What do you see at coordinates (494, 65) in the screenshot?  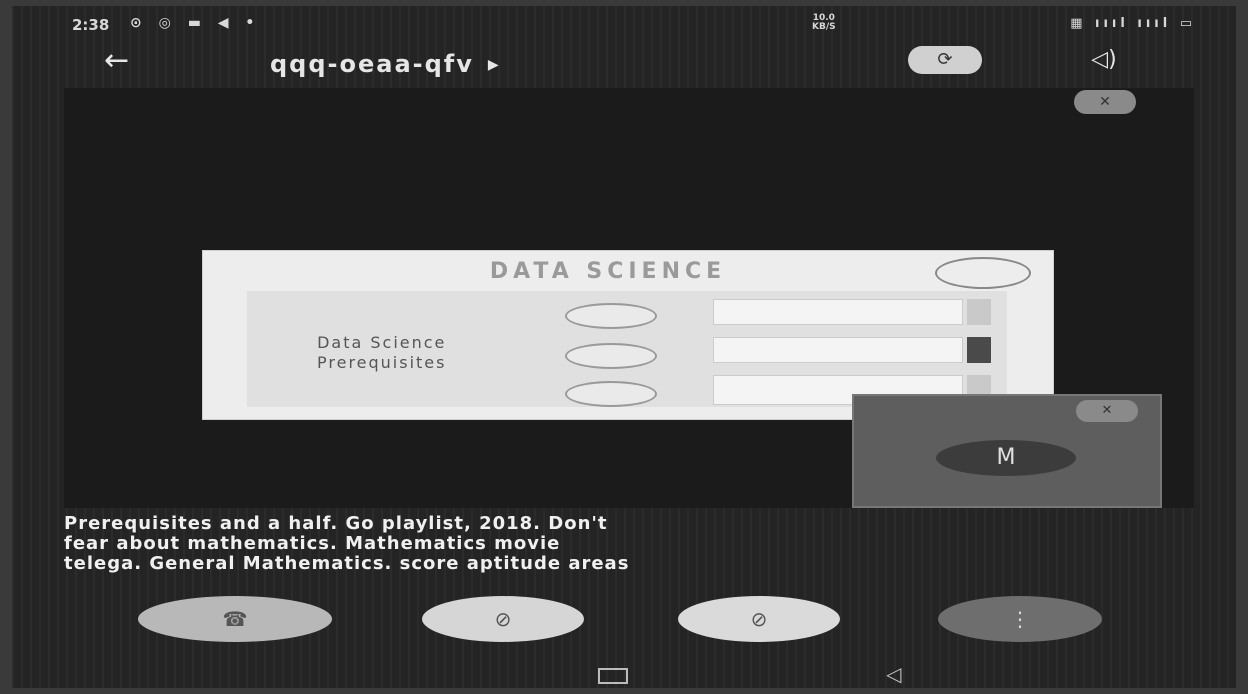 I see `chevron-right-icon: ▶` at bounding box center [494, 65].